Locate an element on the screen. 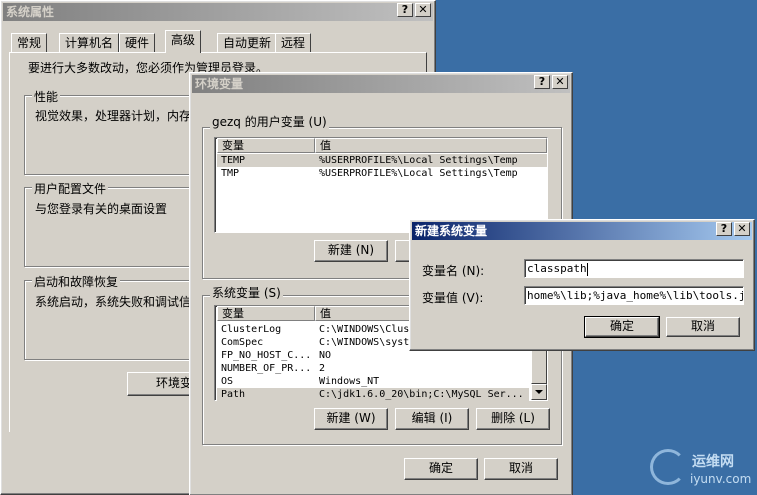  environment-variables-titlebar: 环境变量 is located at coordinates (381, 84).